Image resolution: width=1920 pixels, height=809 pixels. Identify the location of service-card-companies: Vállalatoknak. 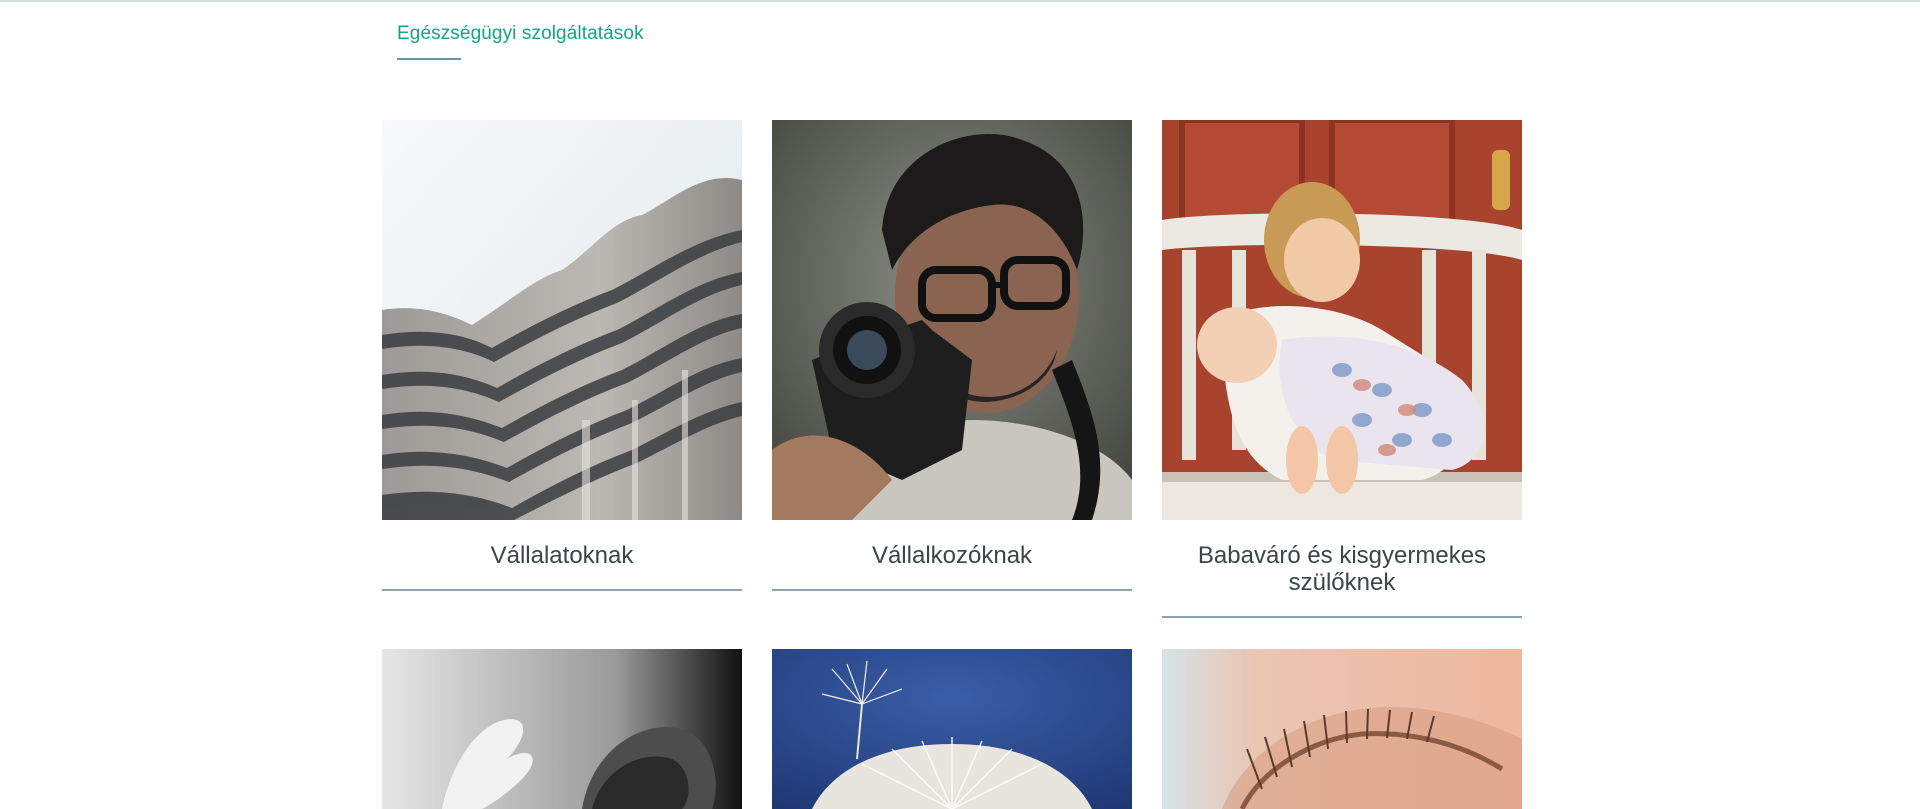
(562, 355).